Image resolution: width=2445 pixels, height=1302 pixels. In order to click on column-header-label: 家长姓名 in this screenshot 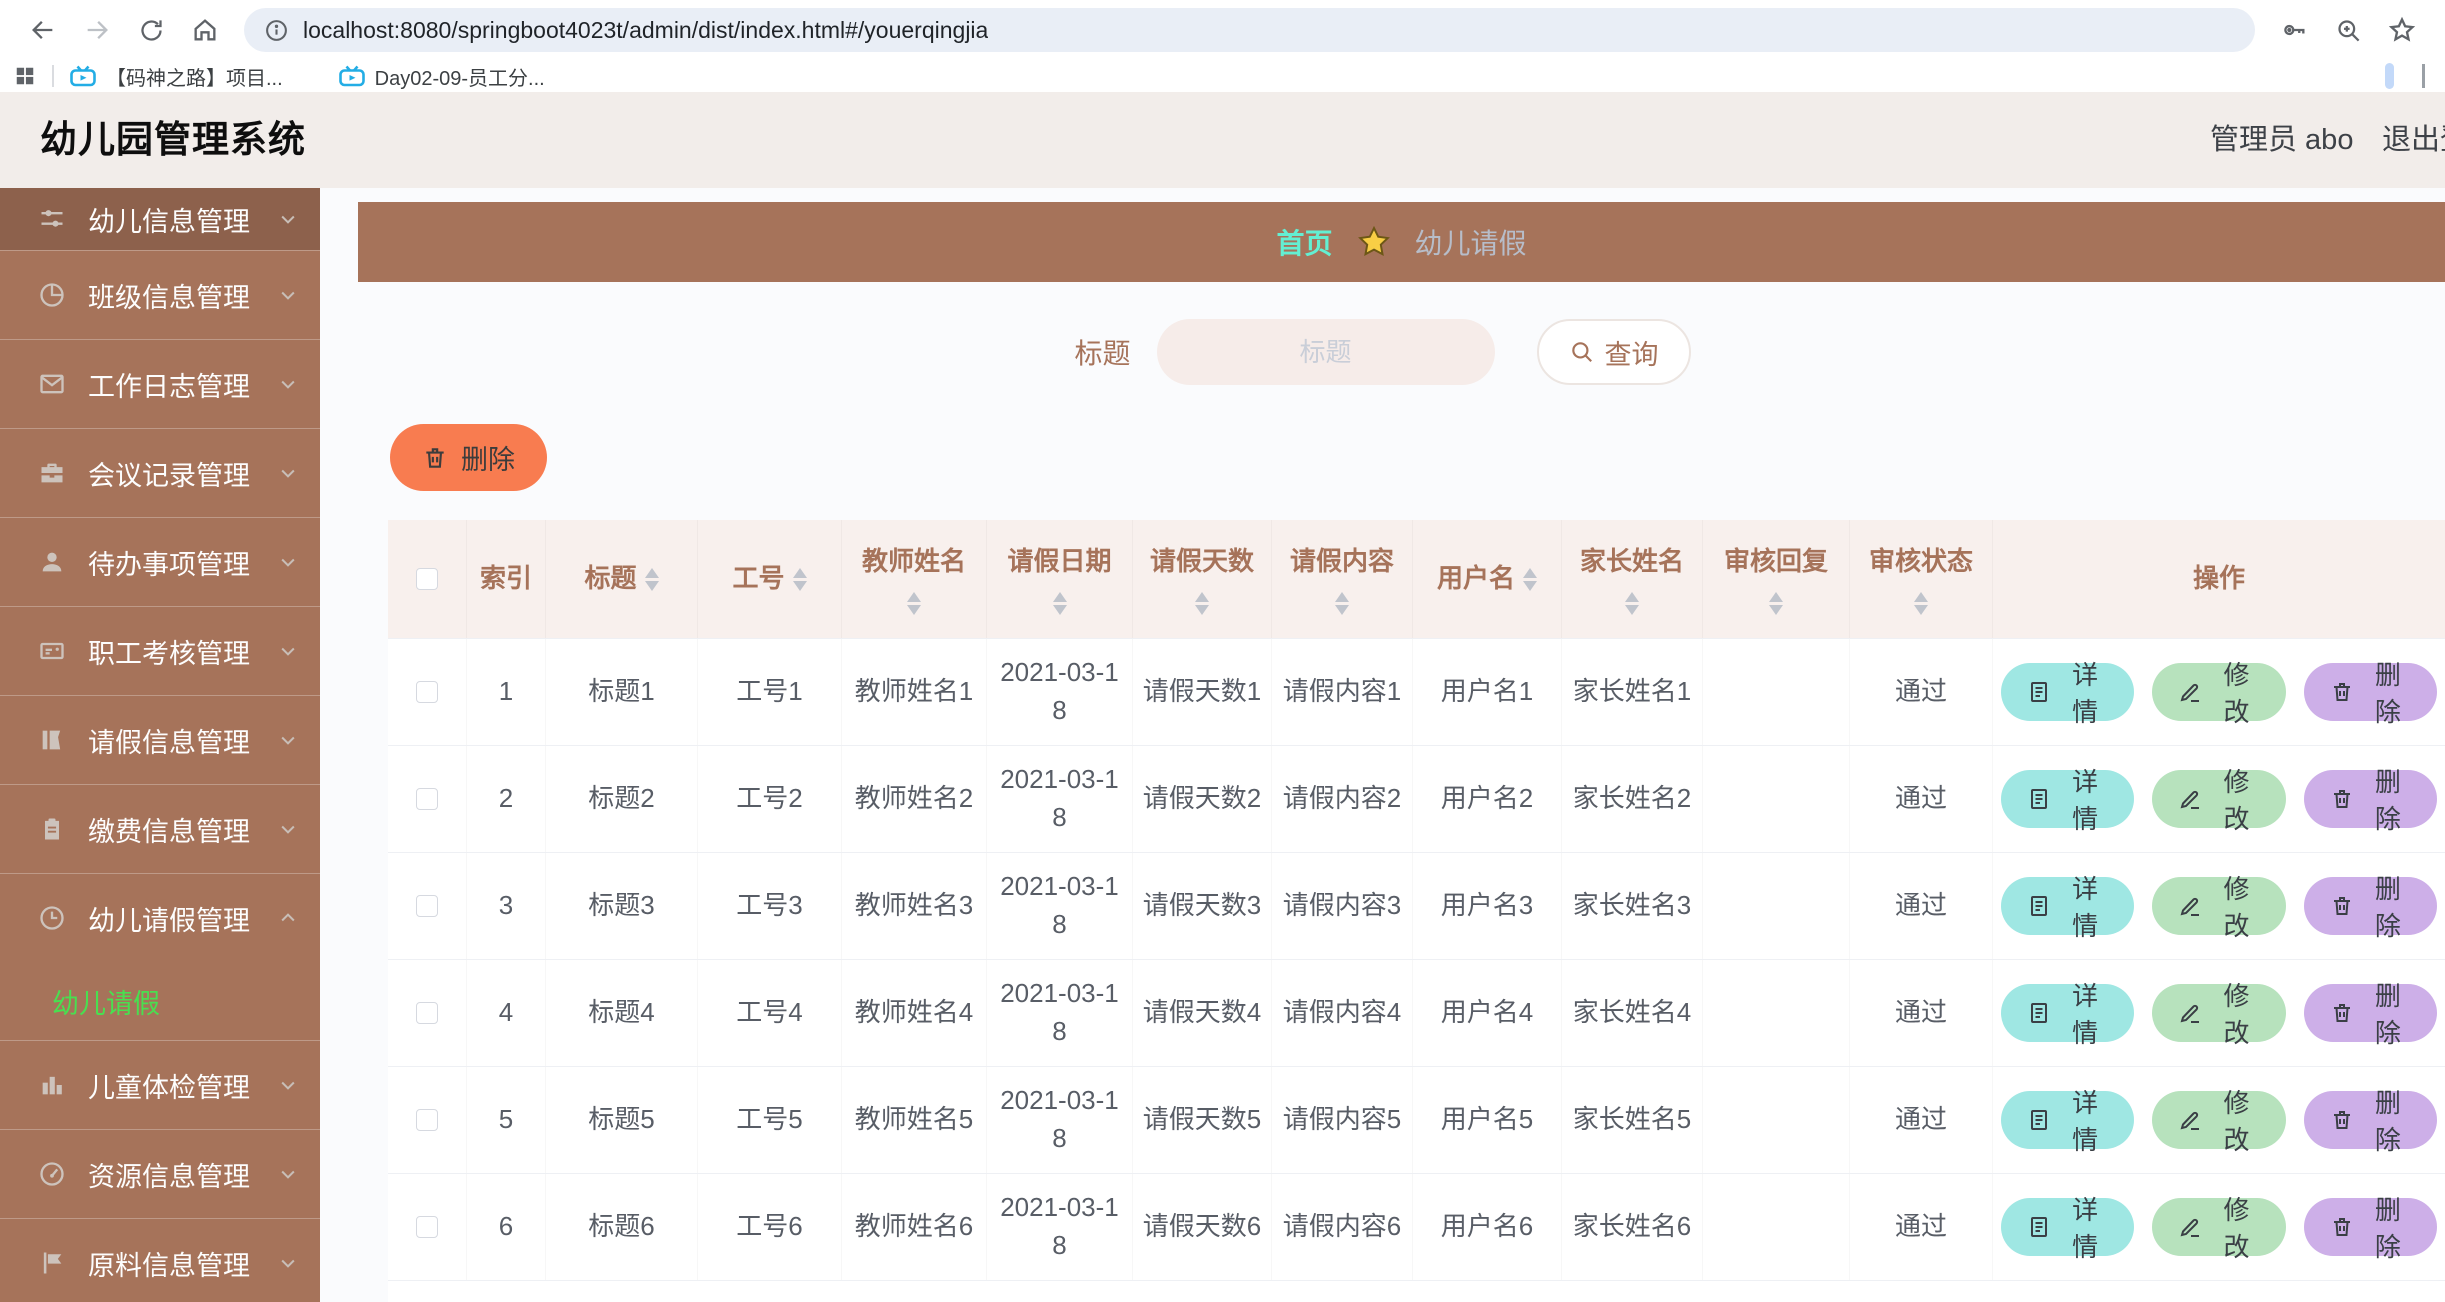, I will do `click(1631, 560)`.